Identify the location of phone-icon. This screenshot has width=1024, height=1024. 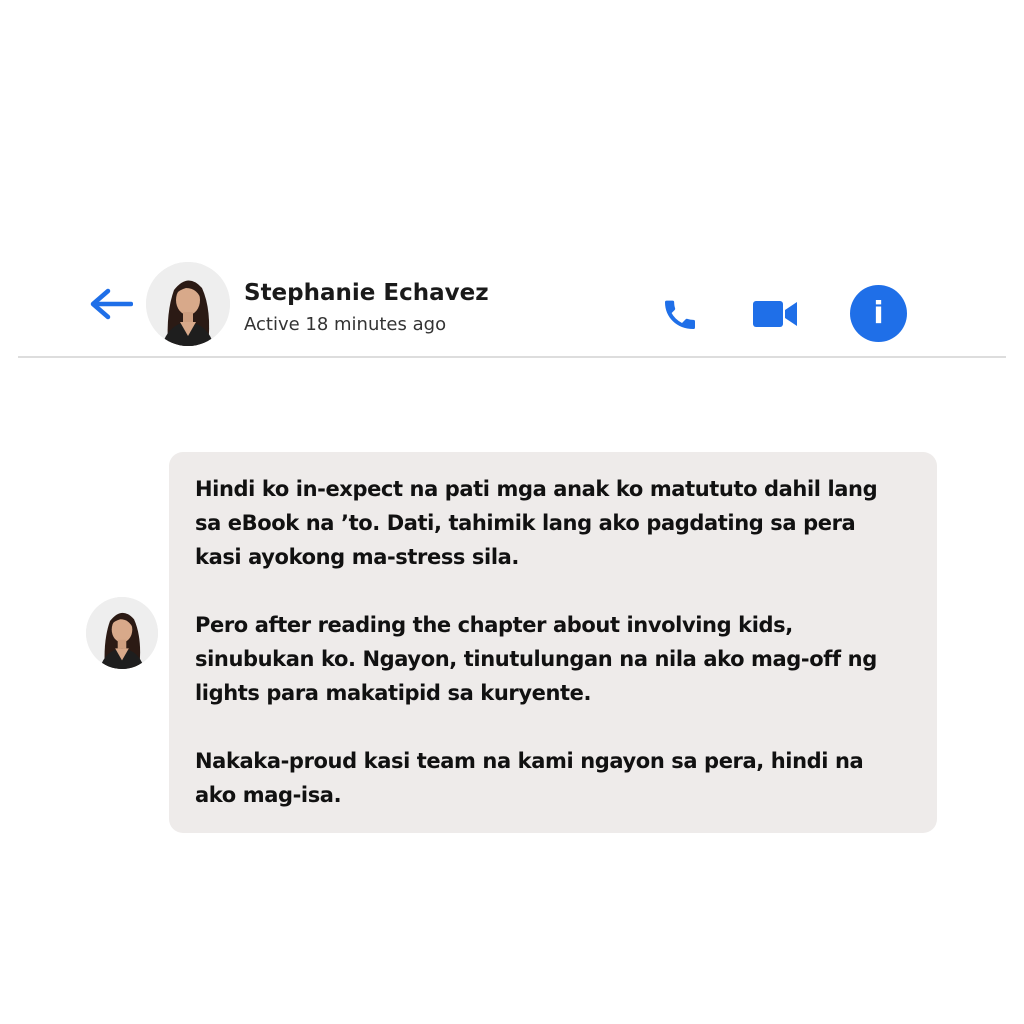
(680, 314).